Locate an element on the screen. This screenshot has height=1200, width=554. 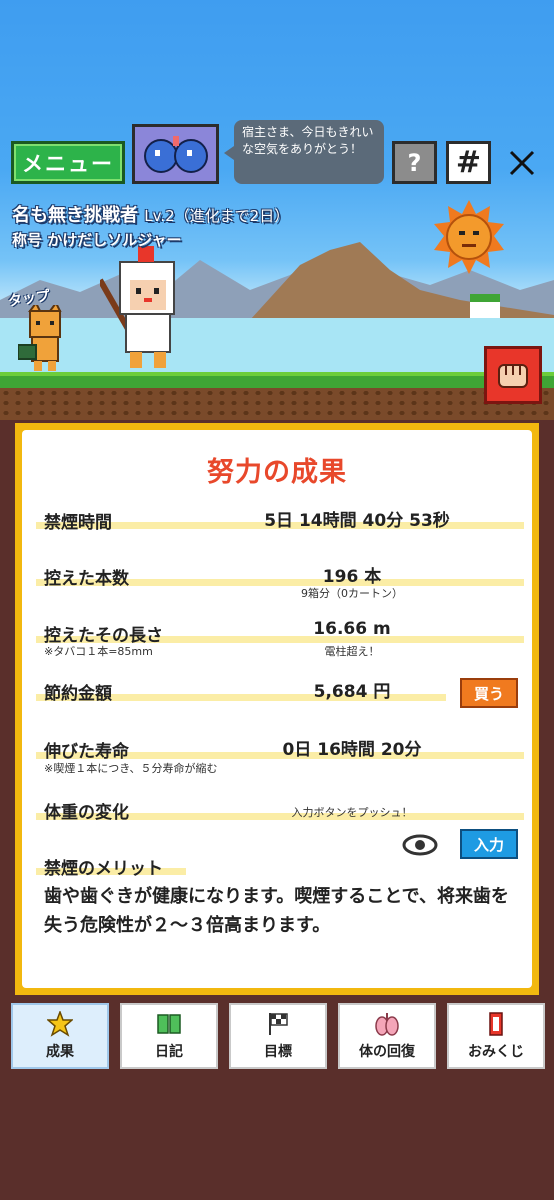
speech-bubble: 宿主さま、今日もきれいな空気をありがとう！ is located at coordinates (304, 152).